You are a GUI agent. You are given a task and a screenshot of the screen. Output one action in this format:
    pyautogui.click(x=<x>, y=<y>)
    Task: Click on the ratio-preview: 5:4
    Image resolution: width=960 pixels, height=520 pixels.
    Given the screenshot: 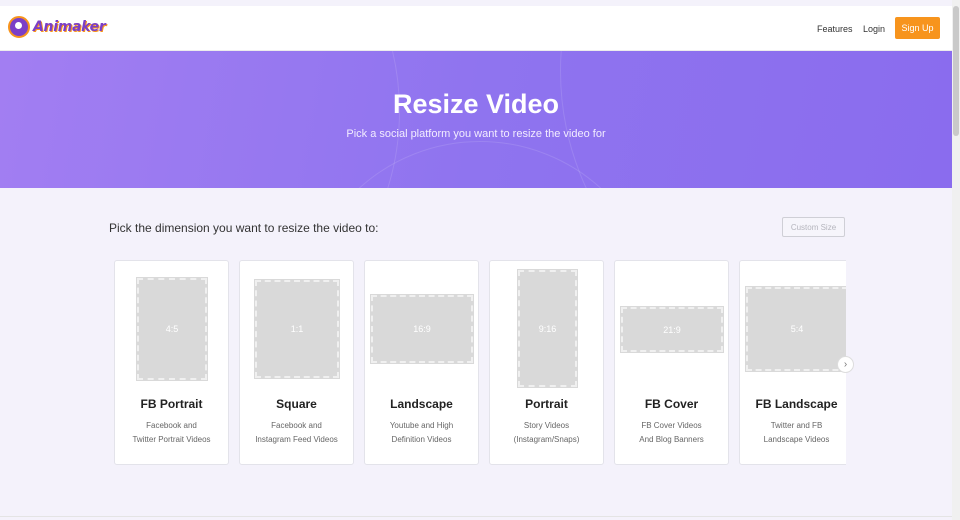 What is the action you would take?
    pyautogui.click(x=795, y=329)
    